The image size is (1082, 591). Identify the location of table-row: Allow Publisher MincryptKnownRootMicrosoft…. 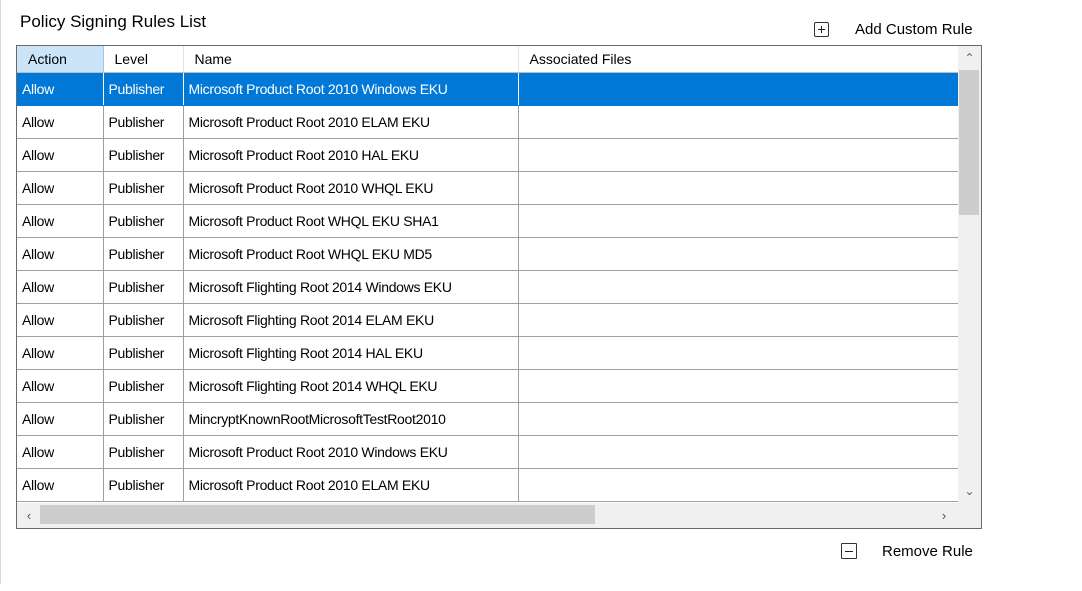
(487, 419).